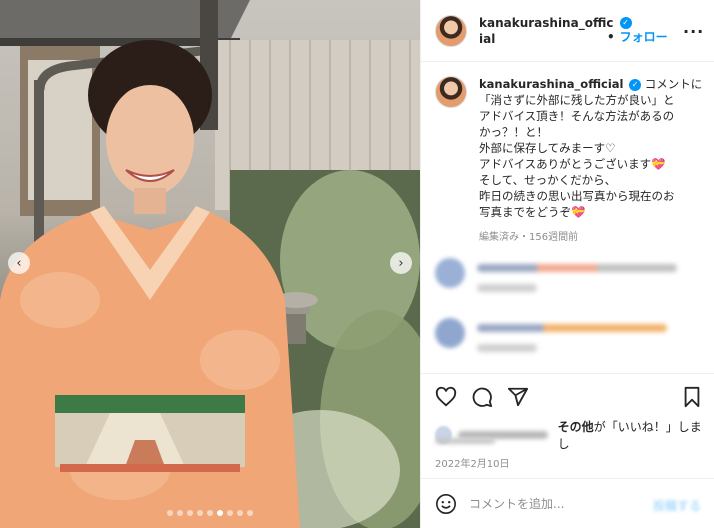 The image size is (714, 528). What do you see at coordinates (472, 464) in the screenshot?
I see `post-date: 2022年2月10日` at bounding box center [472, 464].